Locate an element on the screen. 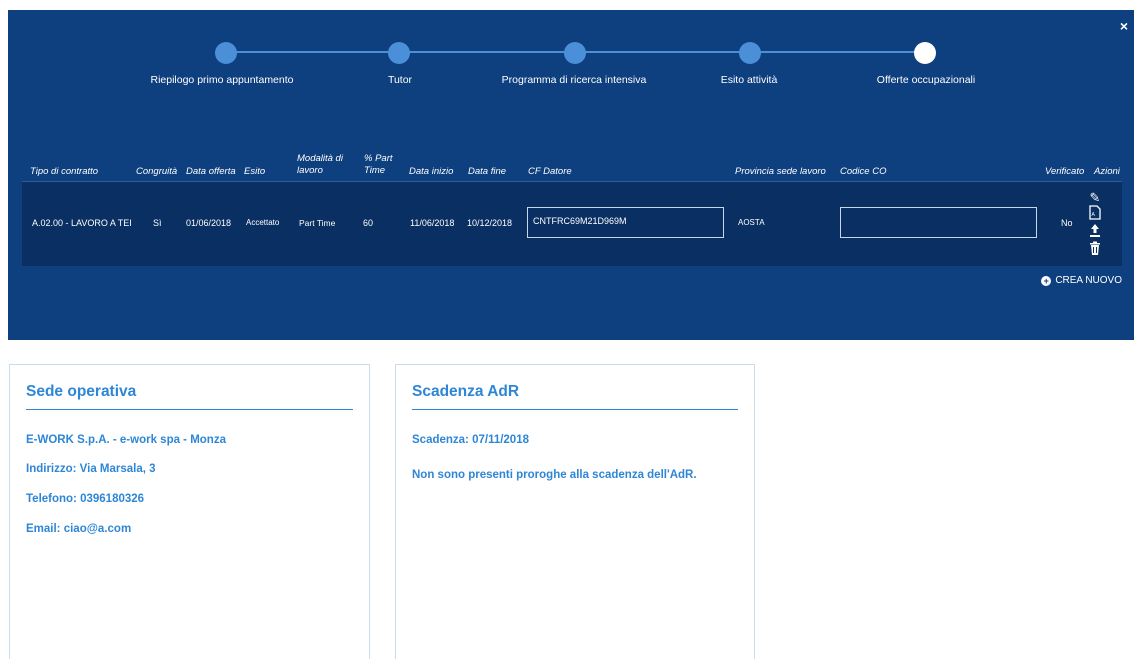  step-dot-riepilogo is located at coordinates (226, 53).